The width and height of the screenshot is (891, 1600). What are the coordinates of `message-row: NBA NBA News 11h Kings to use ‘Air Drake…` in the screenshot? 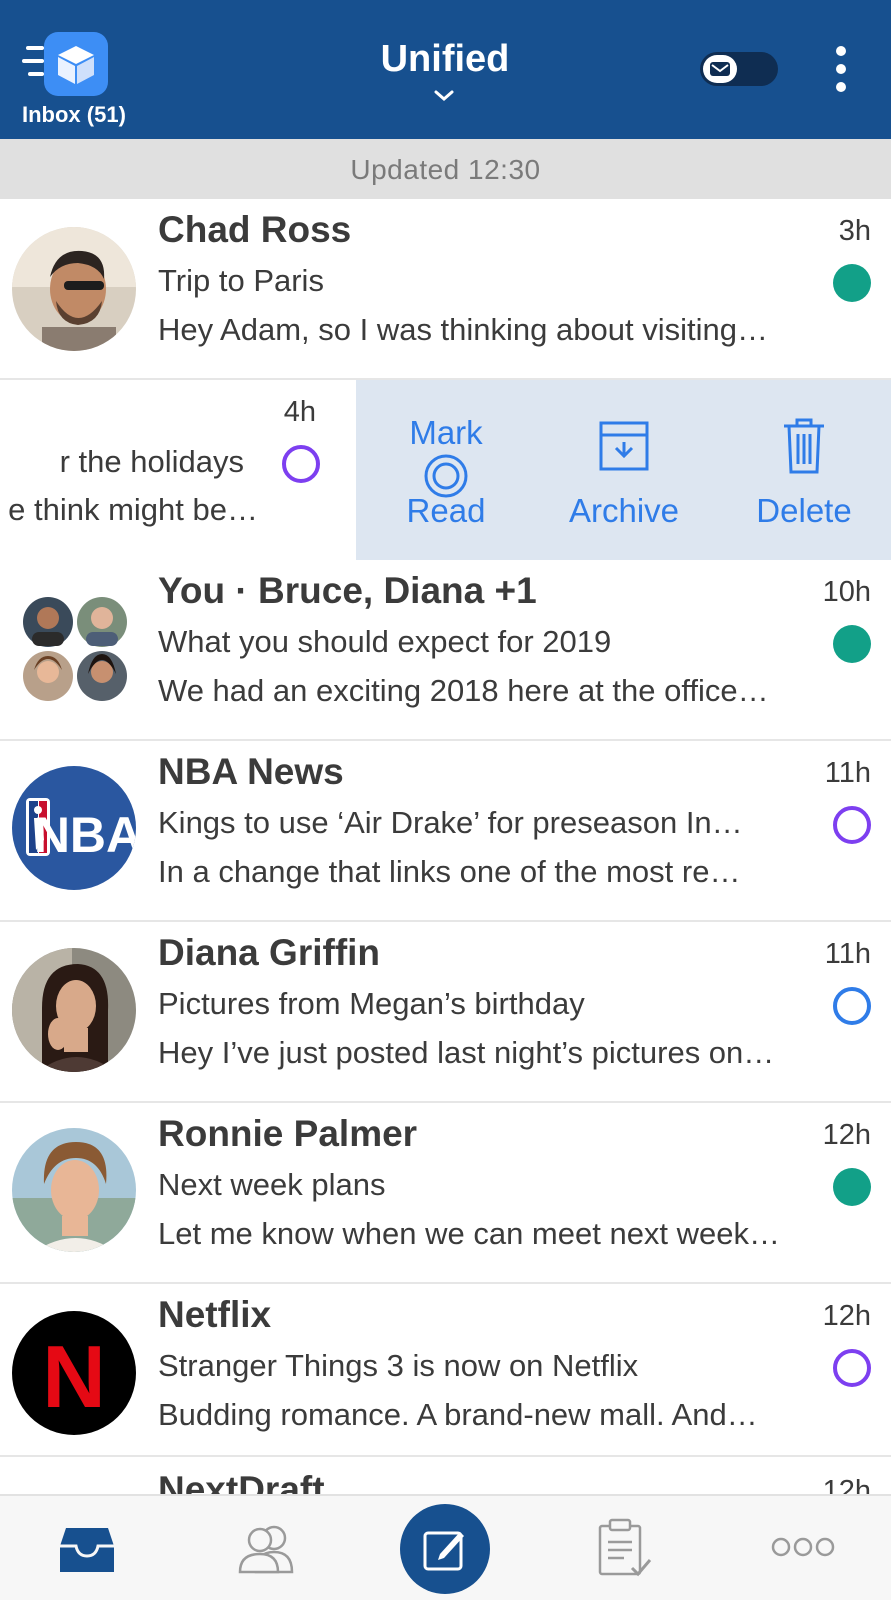 It's located at (445, 831).